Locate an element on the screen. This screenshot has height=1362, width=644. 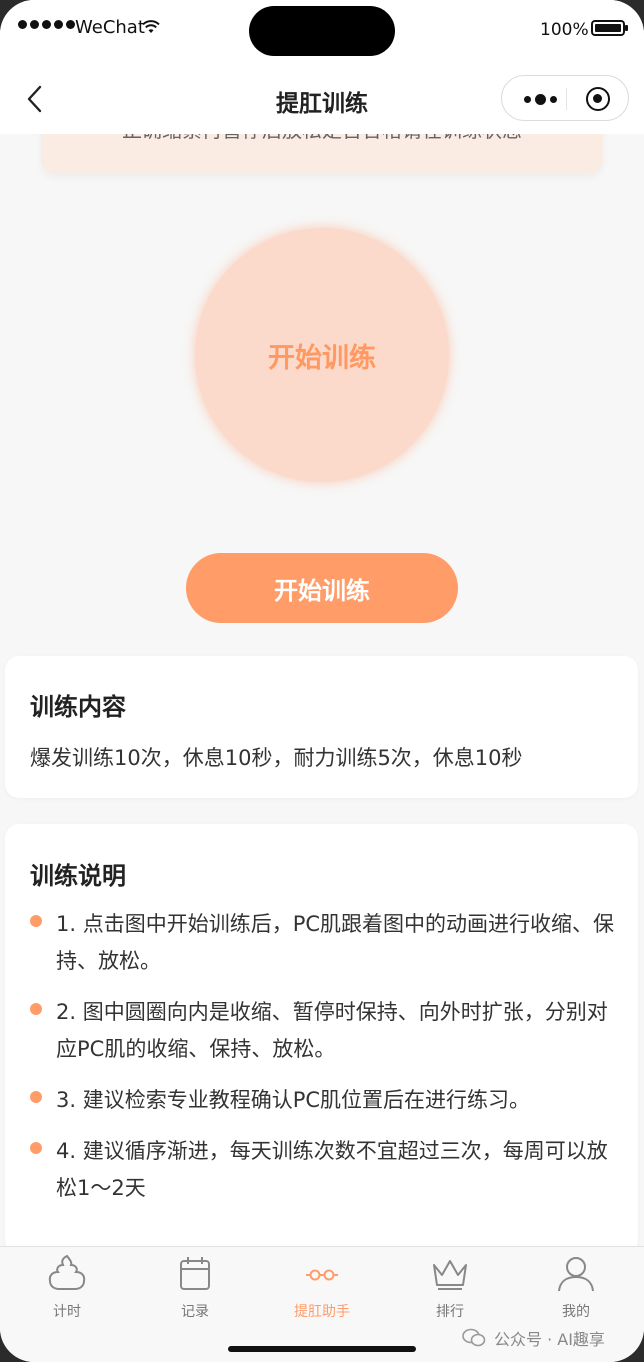
training-circle-label: 开始训练 is located at coordinates (322, 358).